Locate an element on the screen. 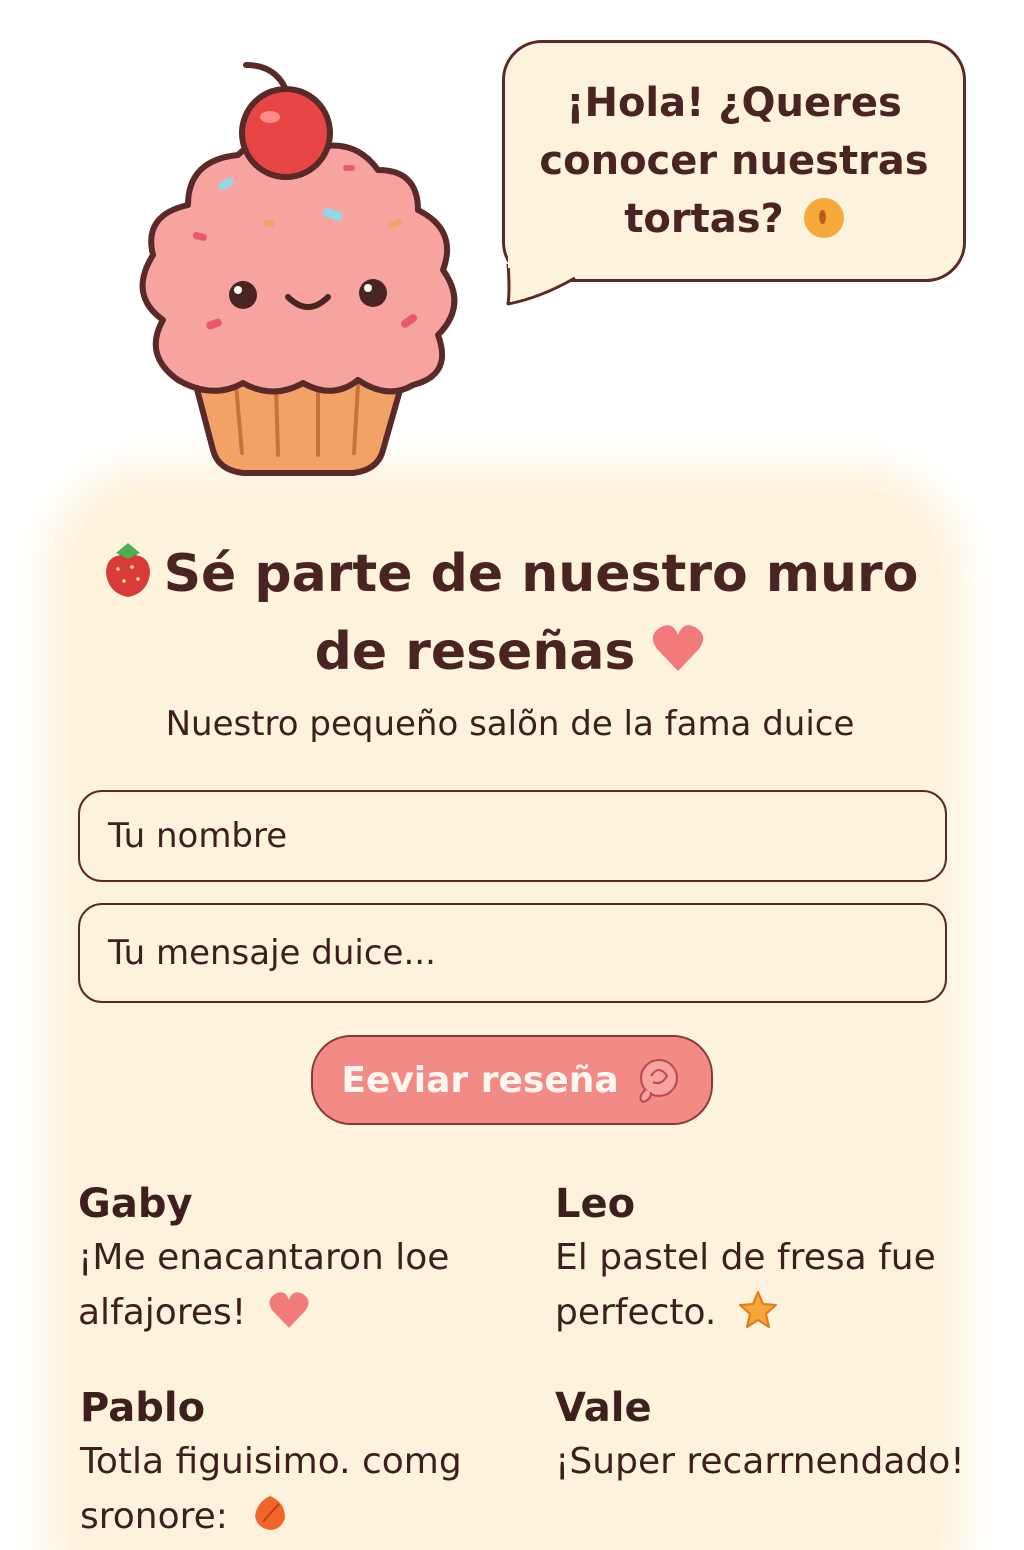 The height and width of the screenshot is (1550, 1024). speech-bubble-label: ¡Hola! ¿Queres conocer nuestras tortas? is located at coordinates (734, 161).